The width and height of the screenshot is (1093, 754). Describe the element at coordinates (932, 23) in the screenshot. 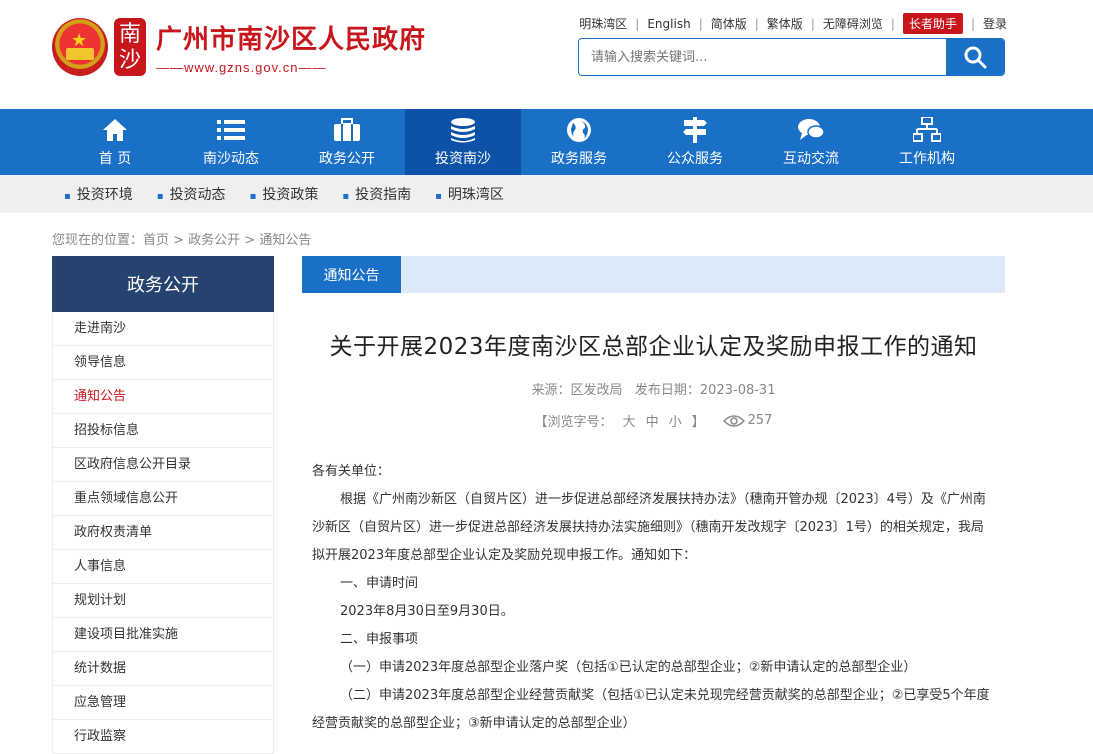

I see `elder-assistant-button: 长者助手` at that location.